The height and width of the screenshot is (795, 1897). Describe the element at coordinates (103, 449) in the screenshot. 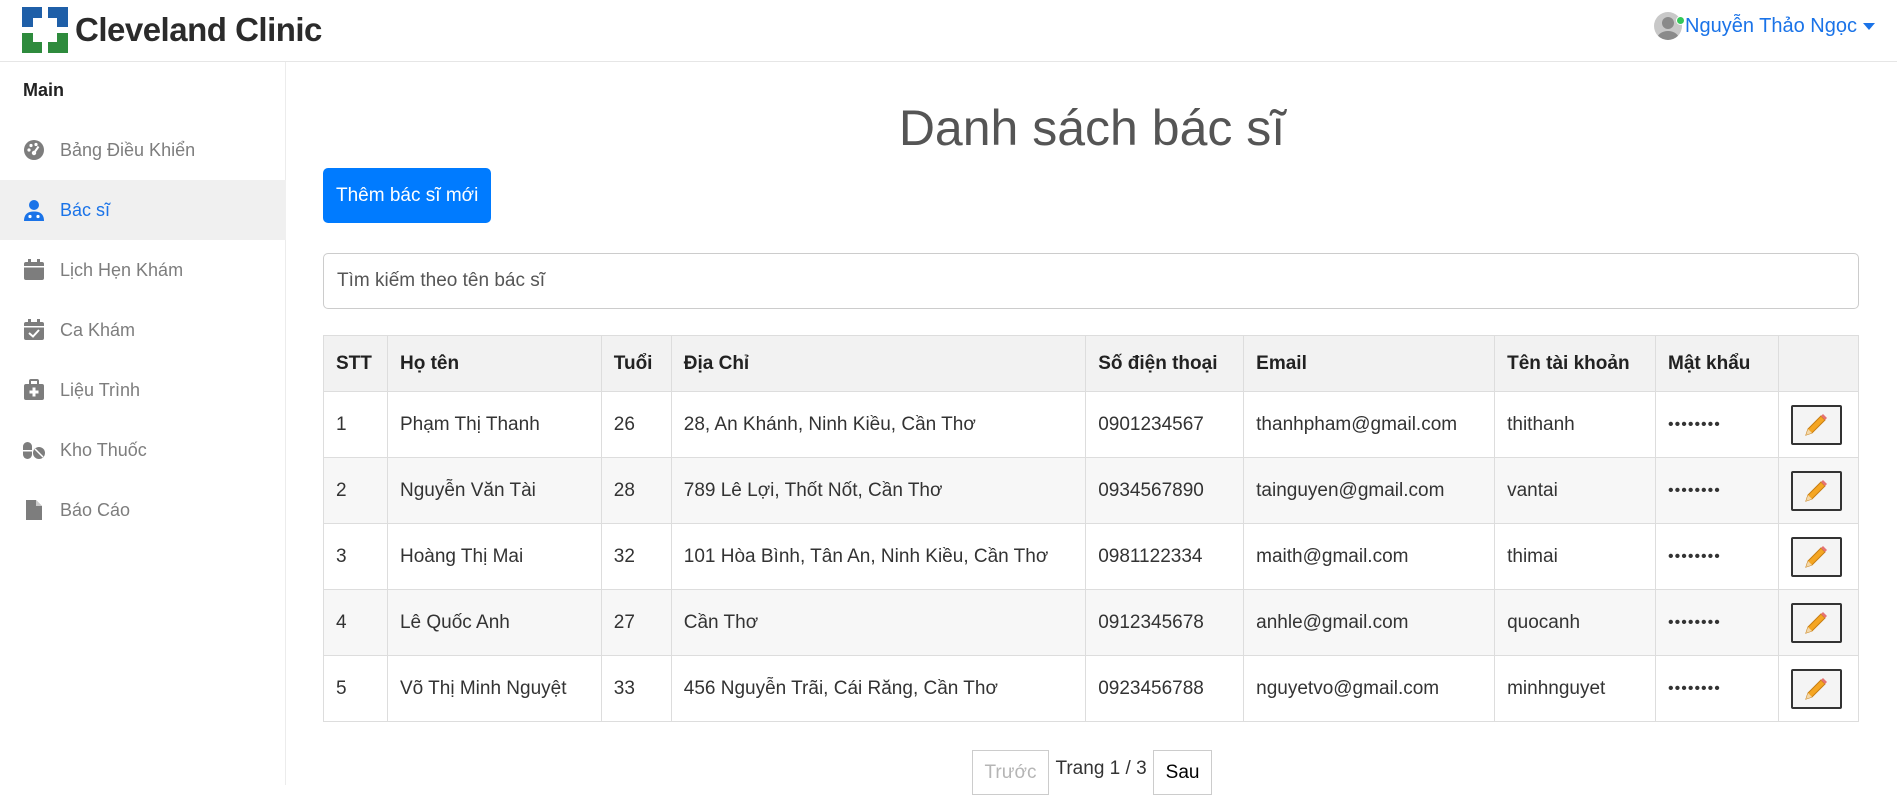

I see `sidebar-item-label: Kho Thuốc` at that location.